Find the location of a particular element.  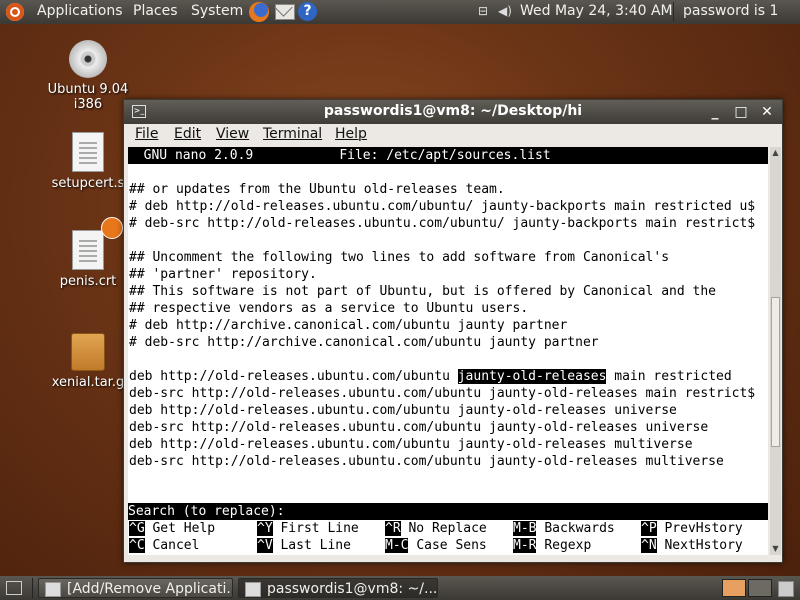

scroll-up-icon: ▲ is located at coordinates (775, 153).